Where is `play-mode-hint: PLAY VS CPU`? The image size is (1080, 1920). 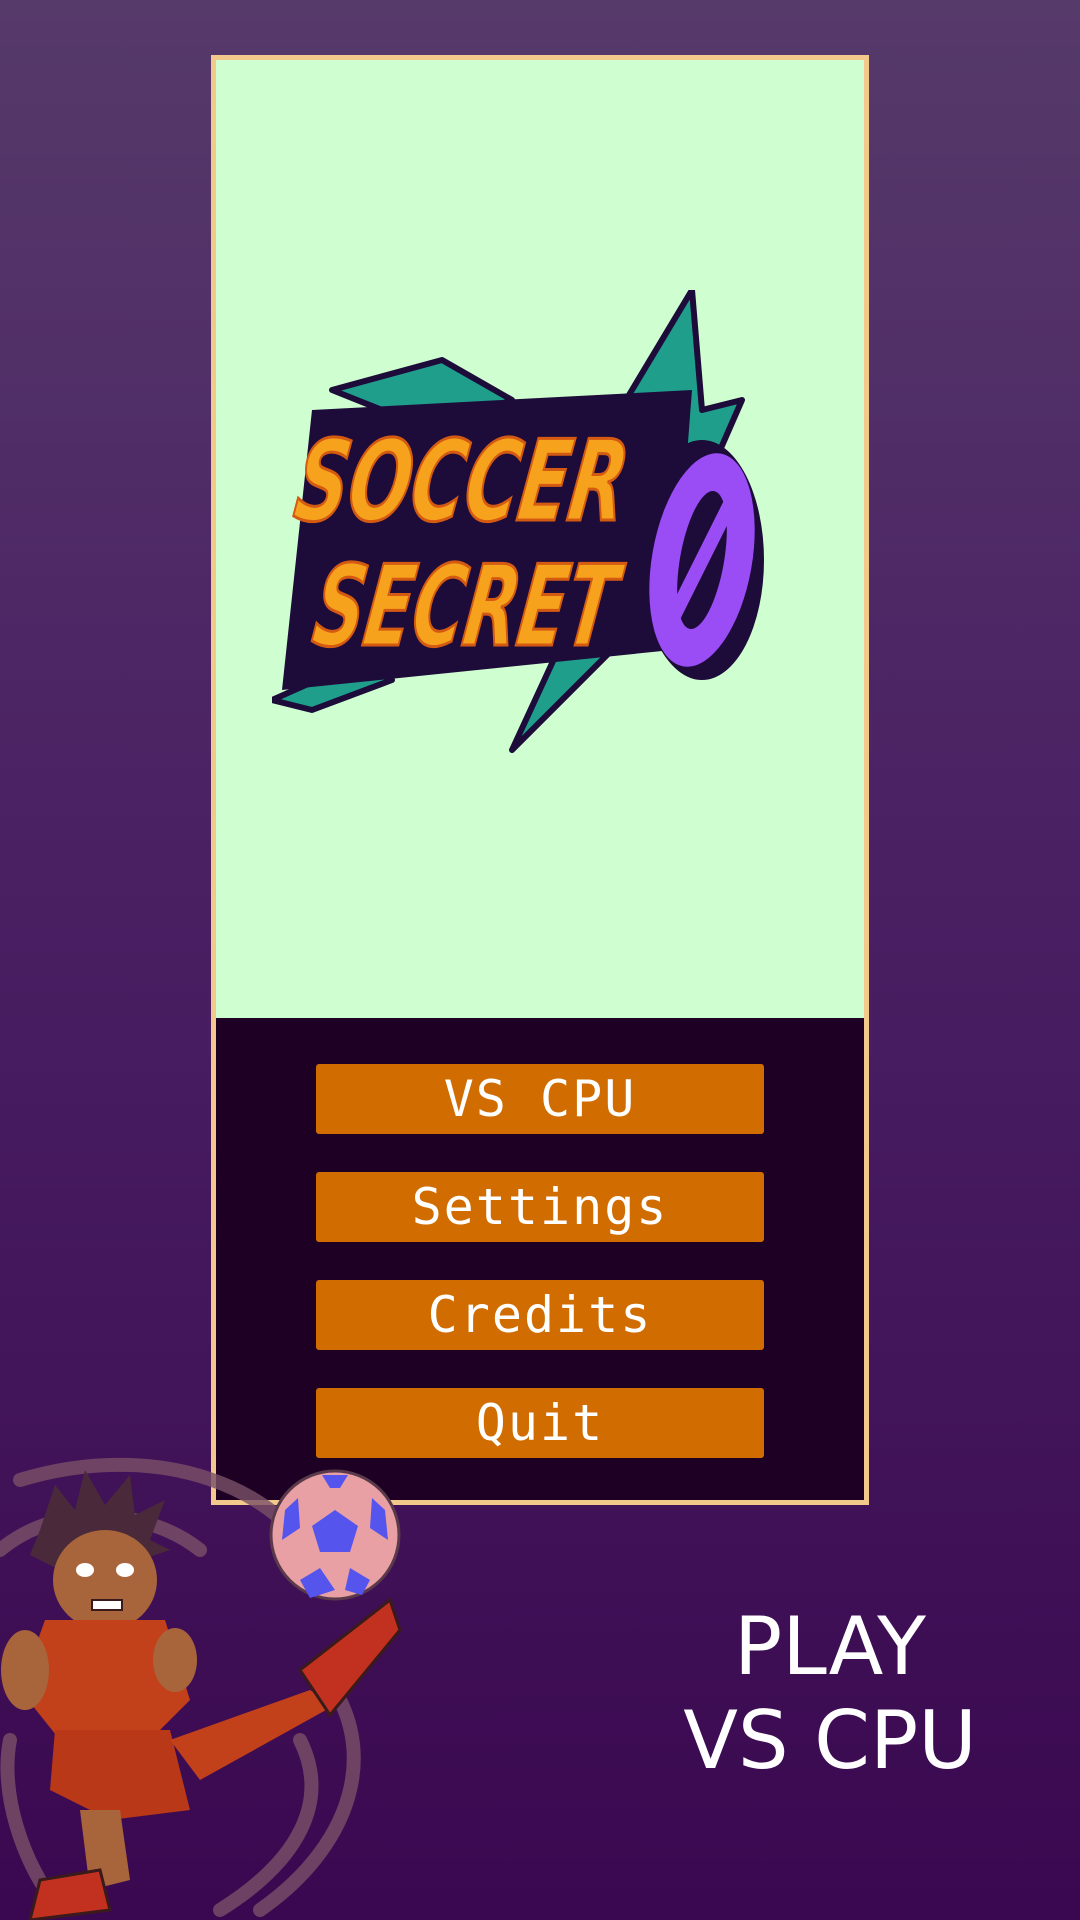
play-mode-hint: PLAY VS CPU is located at coordinates (830, 1694).